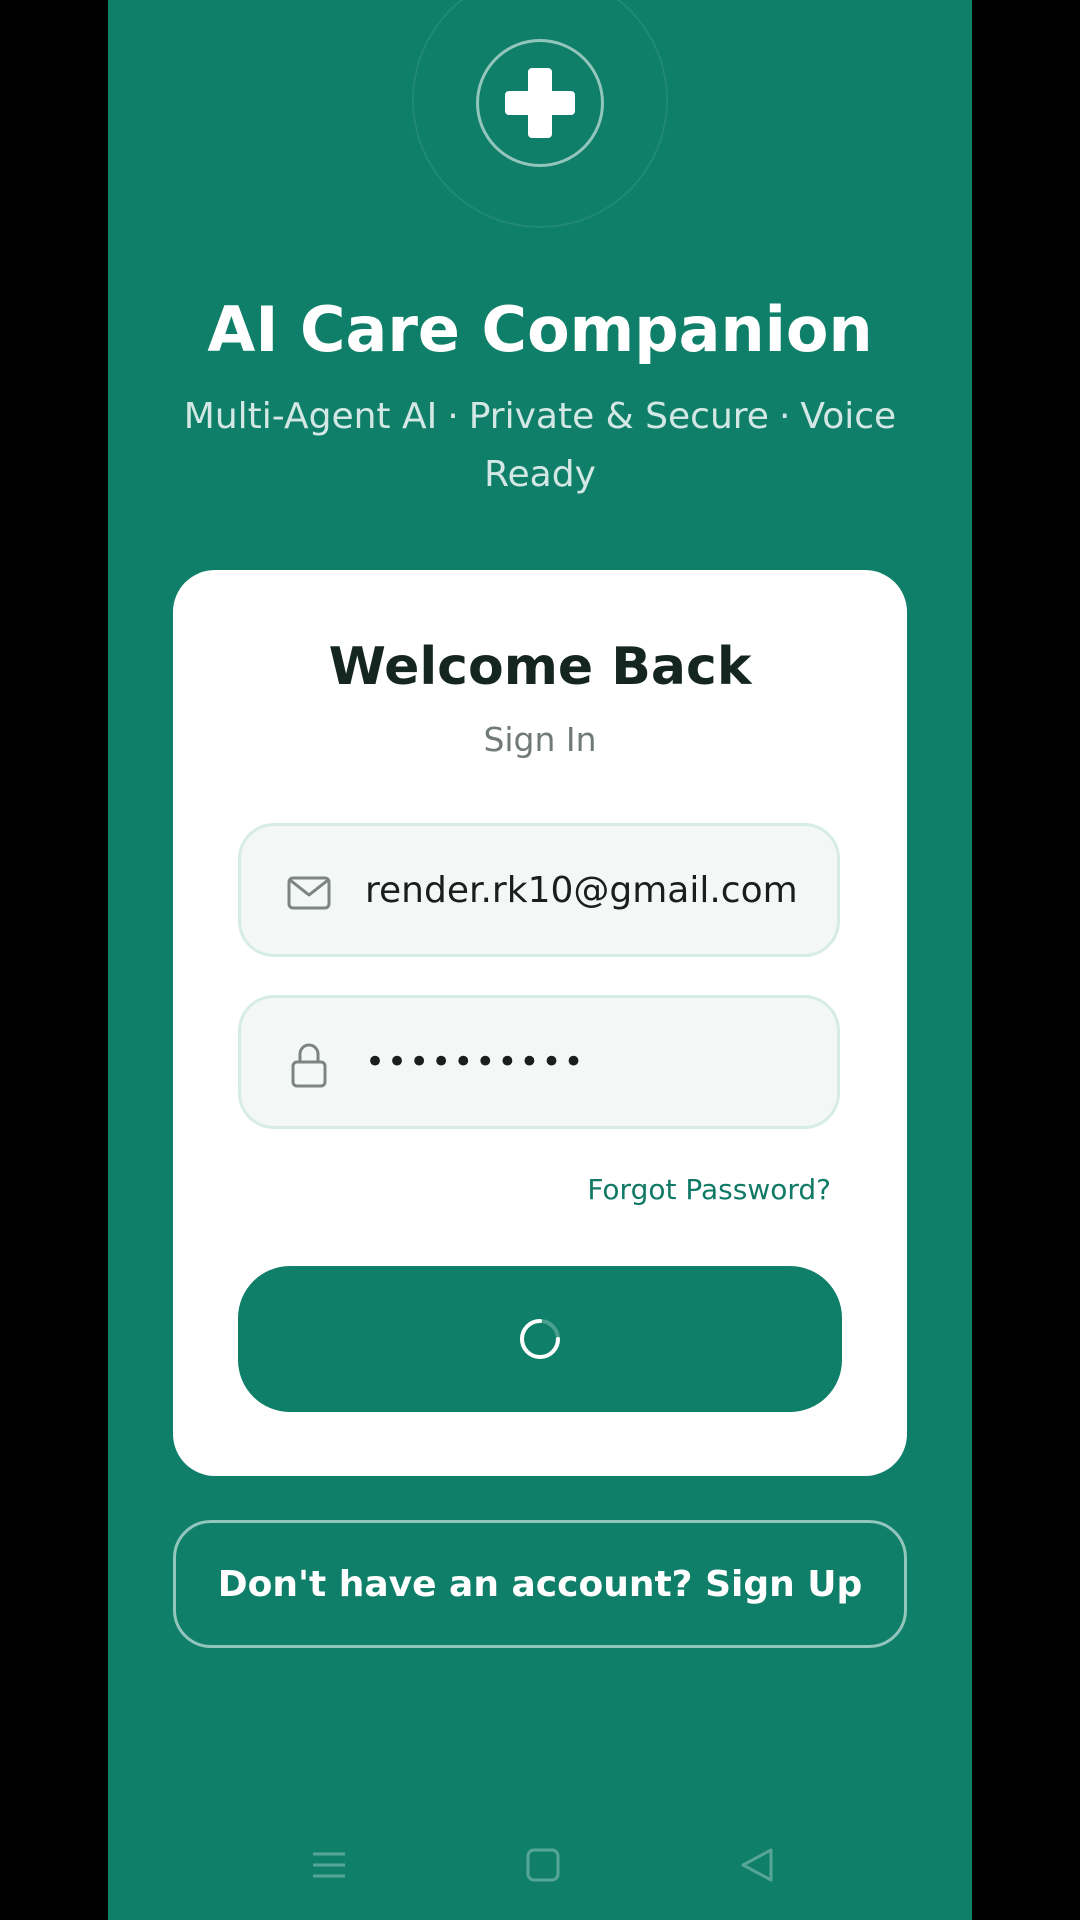 The width and height of the screenshot is (1080, 1920). I want to click on home-square-icon, so click(543, 1865).